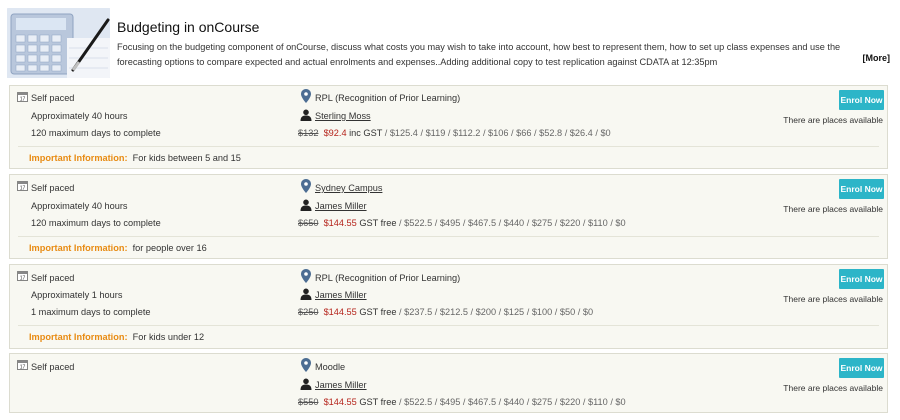 Image resolution: width=900 pixels, height=420 pixels. Describe the element at coordinates (308, 312) in the screenshot. I see `price-original: $250` at that location.